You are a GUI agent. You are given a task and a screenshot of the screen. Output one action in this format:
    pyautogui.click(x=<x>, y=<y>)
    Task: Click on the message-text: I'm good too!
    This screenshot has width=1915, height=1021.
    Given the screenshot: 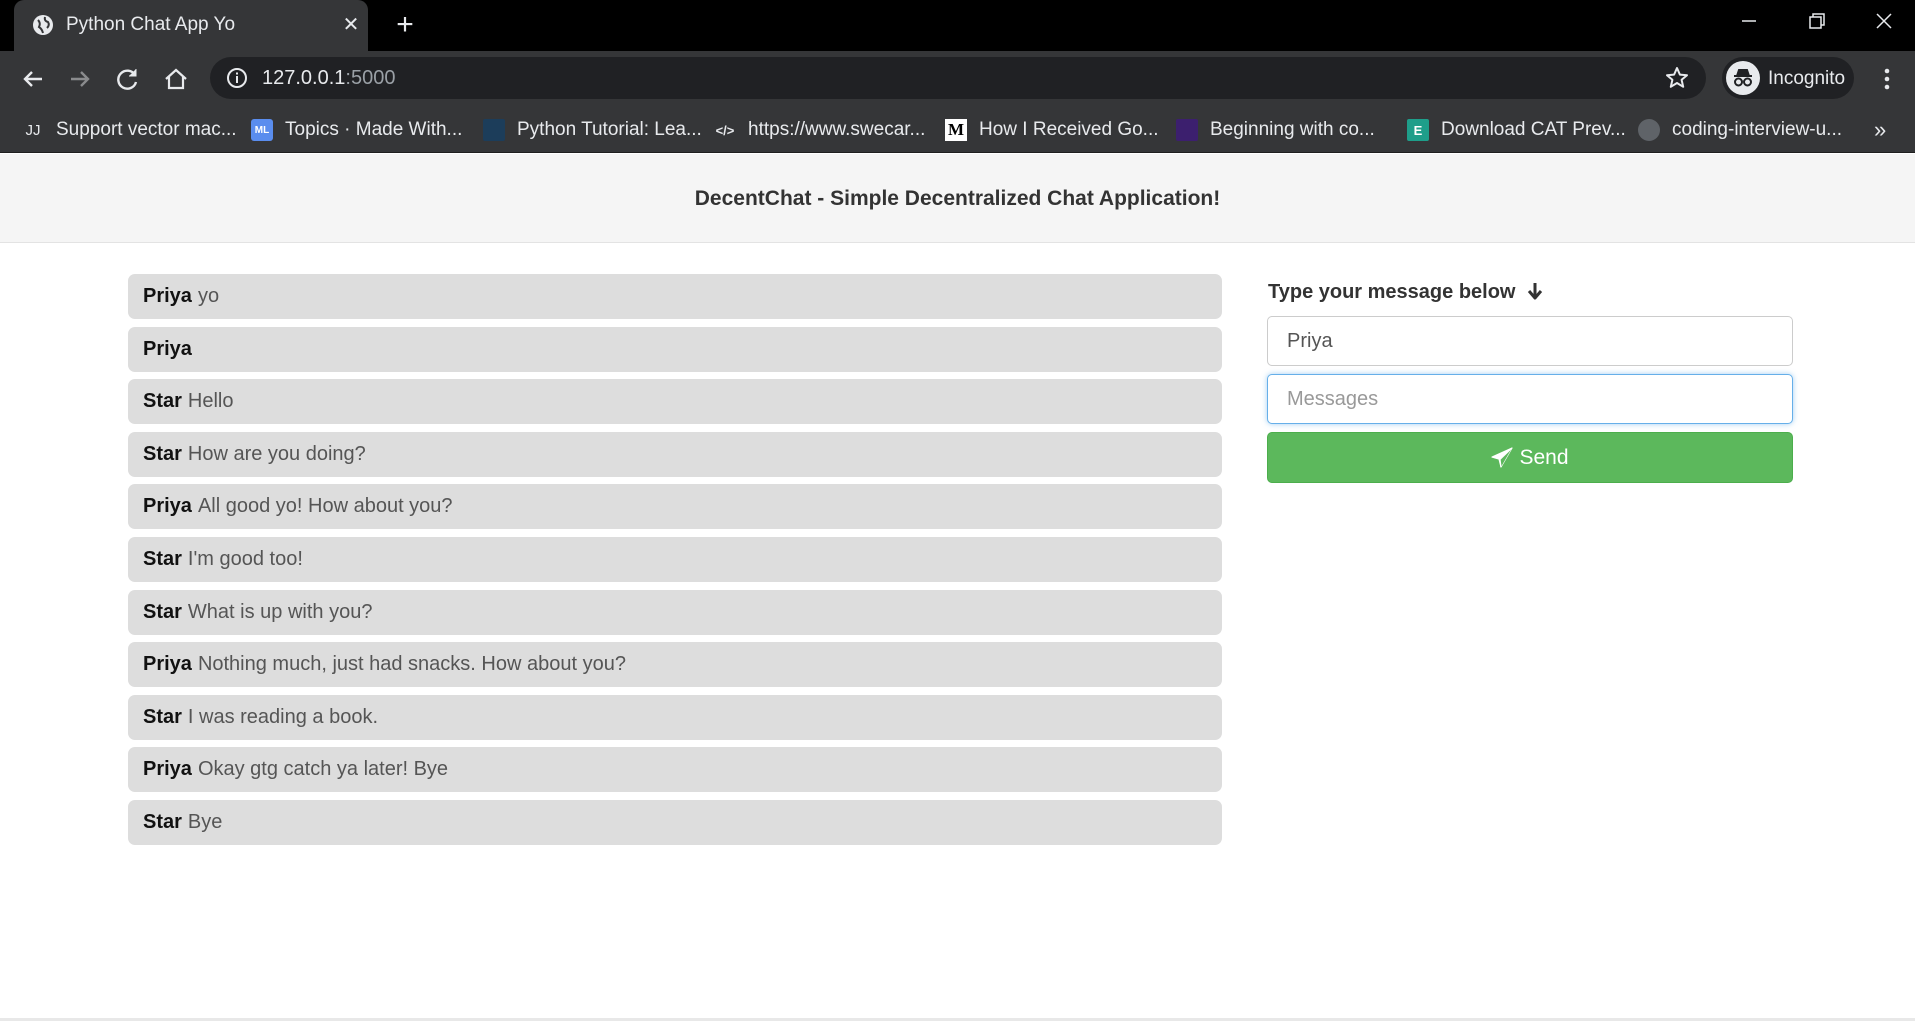 What is the action you would take?
    pyautogui.click(x=245, y=558)
    